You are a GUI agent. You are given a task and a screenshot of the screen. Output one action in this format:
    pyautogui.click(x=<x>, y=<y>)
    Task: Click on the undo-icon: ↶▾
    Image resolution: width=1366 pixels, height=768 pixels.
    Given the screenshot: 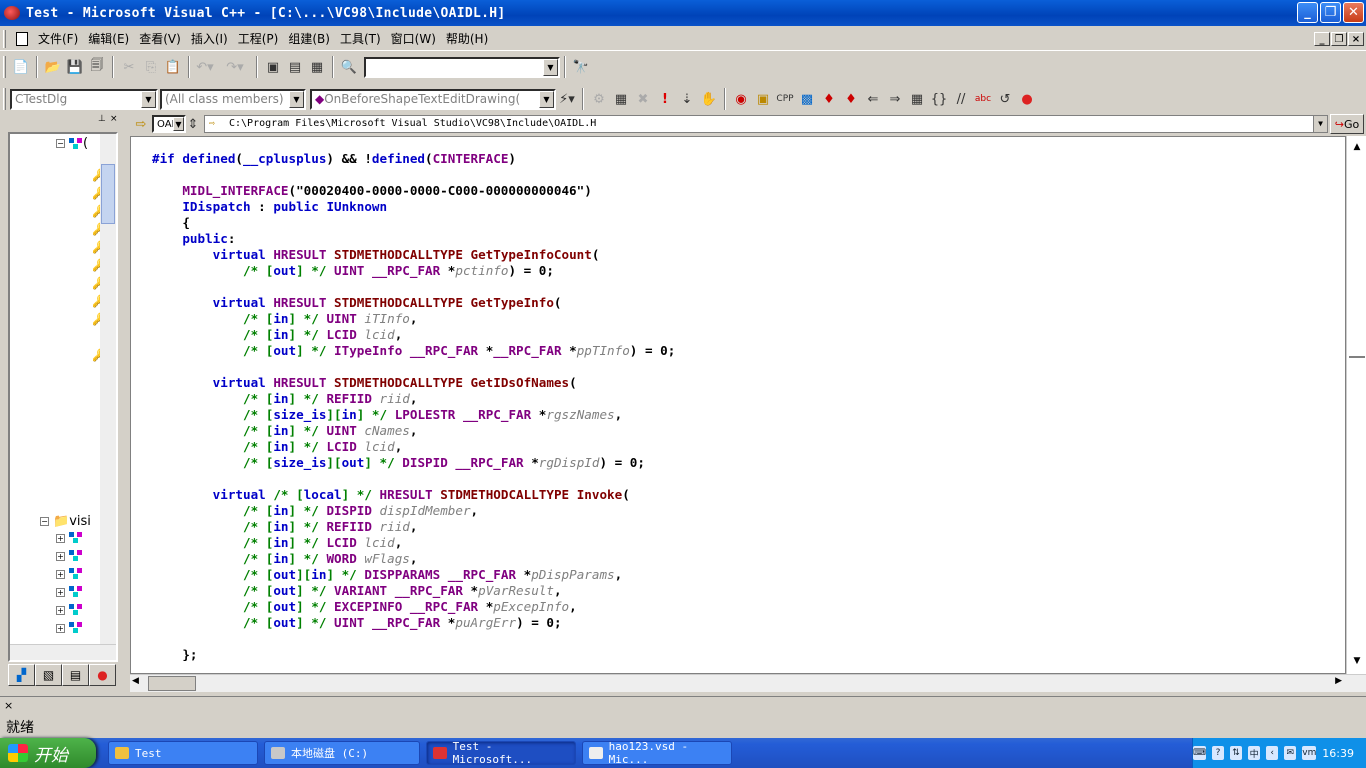 What is the action you would take?
    pyautogui.click(x=205, y=67)
    